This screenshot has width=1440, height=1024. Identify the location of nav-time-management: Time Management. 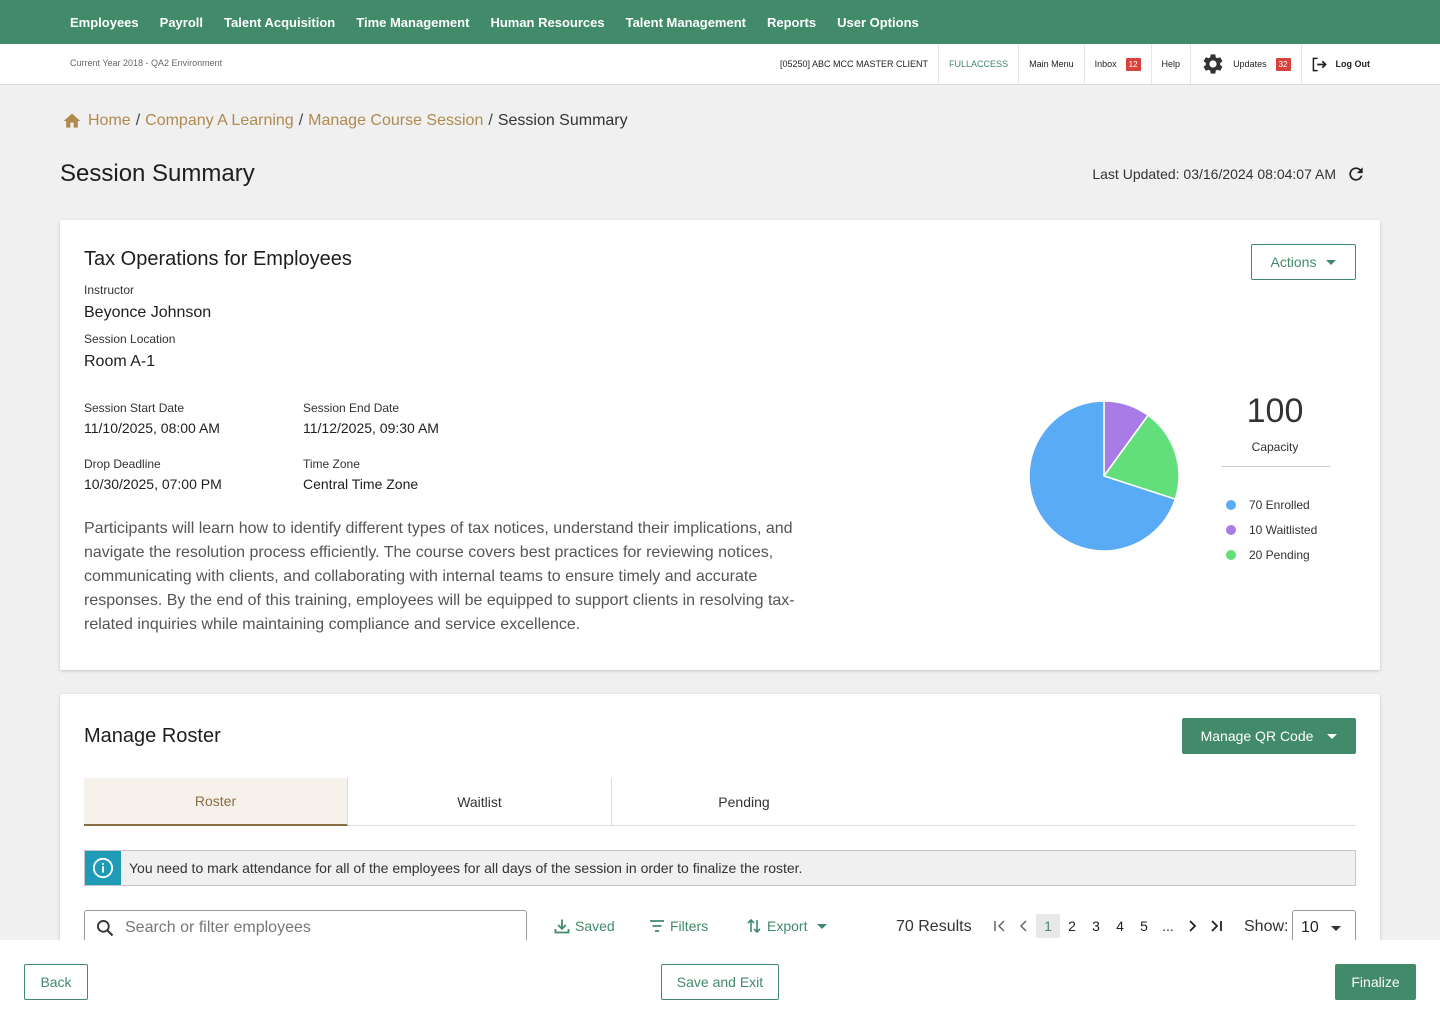
(412, 22).